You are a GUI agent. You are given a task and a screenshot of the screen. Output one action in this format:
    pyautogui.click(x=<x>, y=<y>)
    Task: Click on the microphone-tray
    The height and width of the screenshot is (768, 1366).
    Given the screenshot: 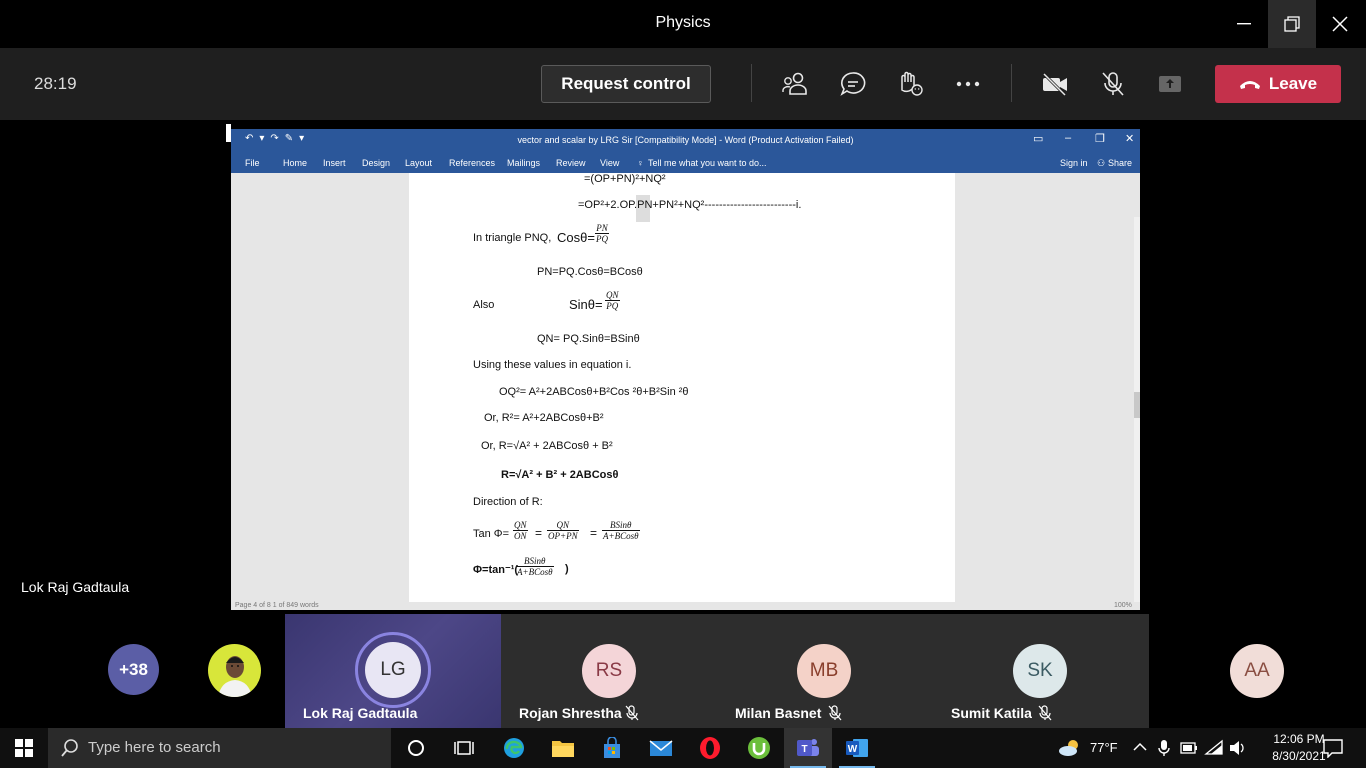 What is the action you would take?
    pyautogui.click(x=1164, y=750)
    